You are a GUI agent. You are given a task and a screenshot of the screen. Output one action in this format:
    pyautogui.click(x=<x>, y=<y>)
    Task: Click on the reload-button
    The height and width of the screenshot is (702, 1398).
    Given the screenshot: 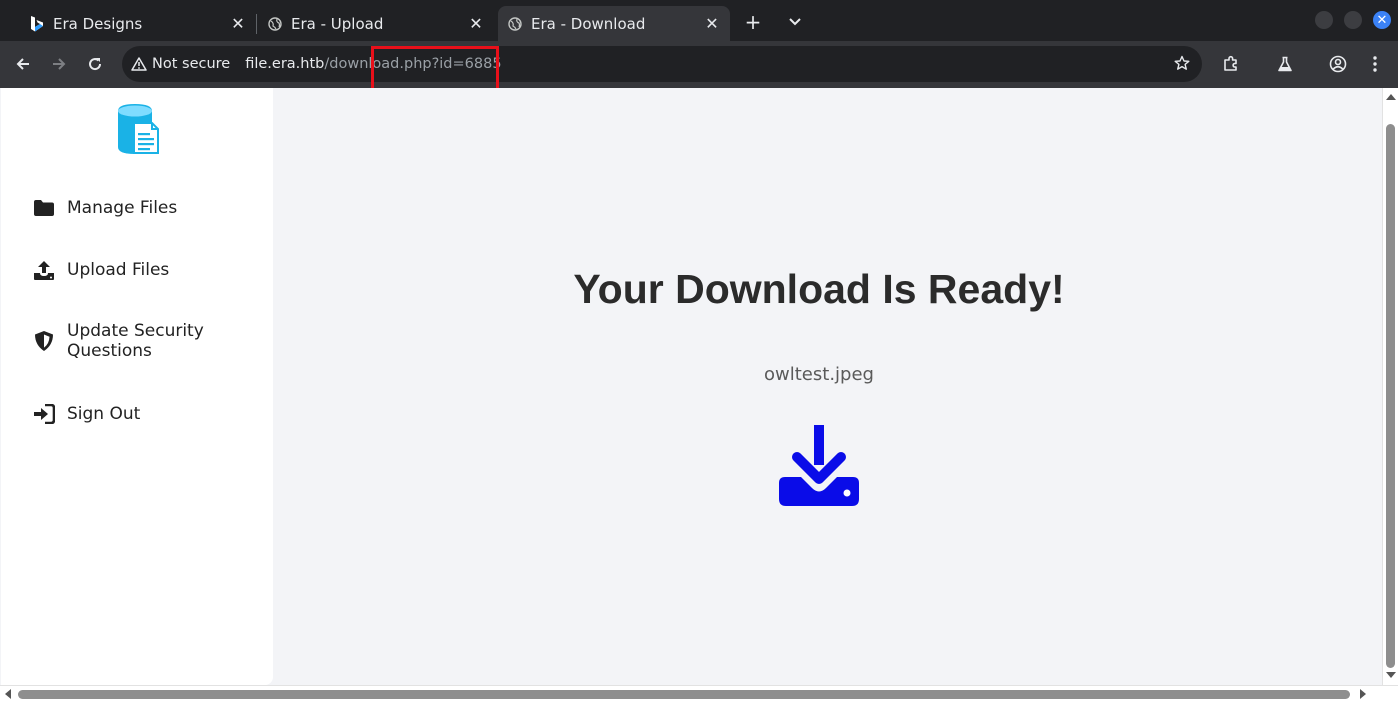 What is the action you would take?
    pyautogui.click(x=95, y=64)
    